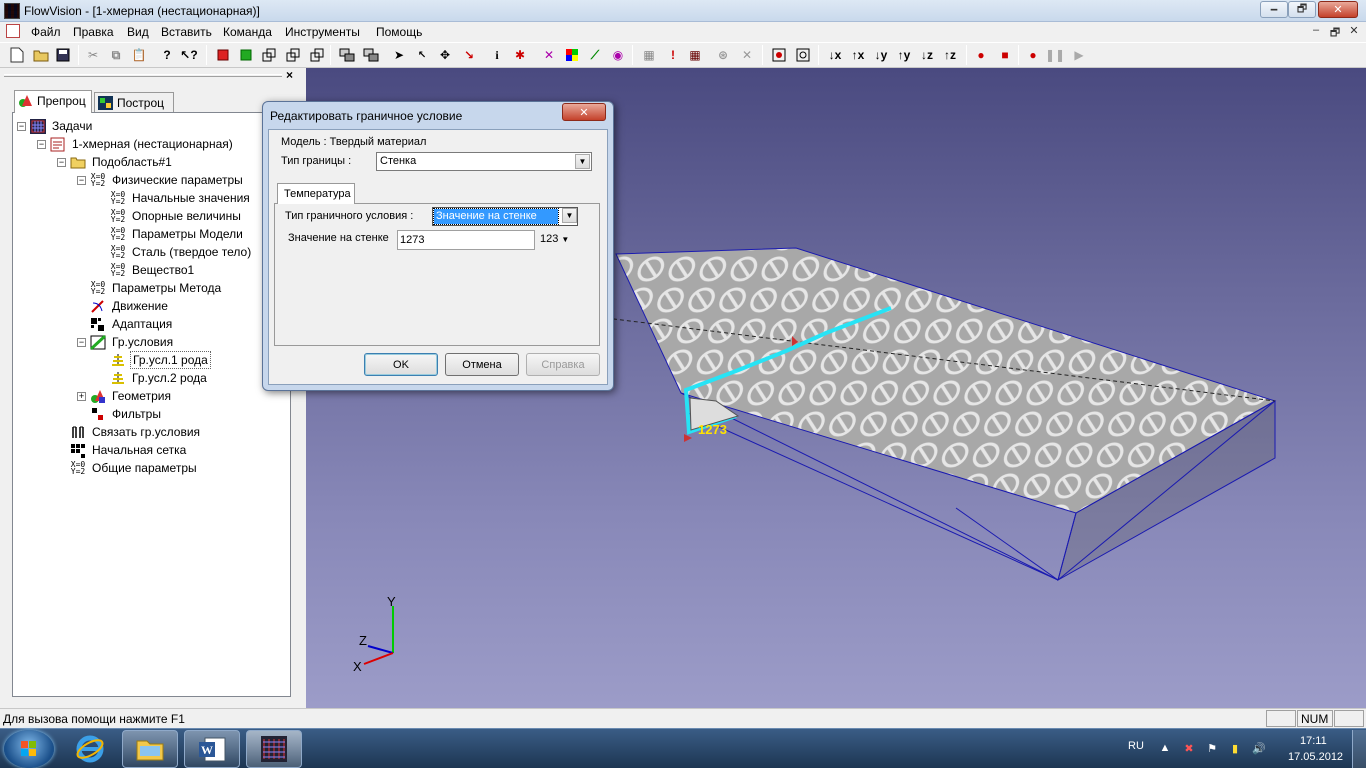 This screenshot has height=768, width=1366. What do you see at coordinates (167, 55) in the screenshot?
I see `help-icon: ?` at bounding box center [167, 55].